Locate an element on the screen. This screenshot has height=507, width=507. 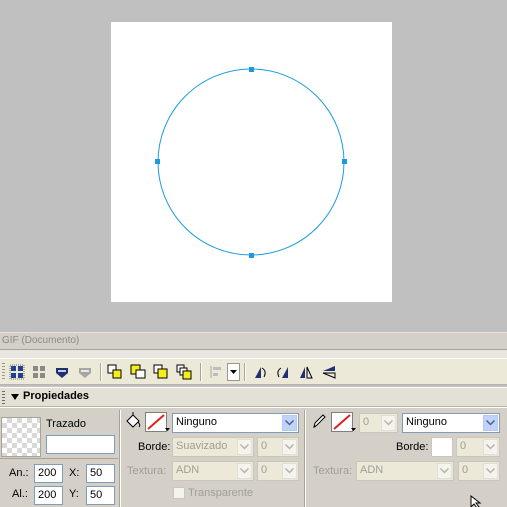
fill-type-select: Ninguno is located at coordinates (235, 423).